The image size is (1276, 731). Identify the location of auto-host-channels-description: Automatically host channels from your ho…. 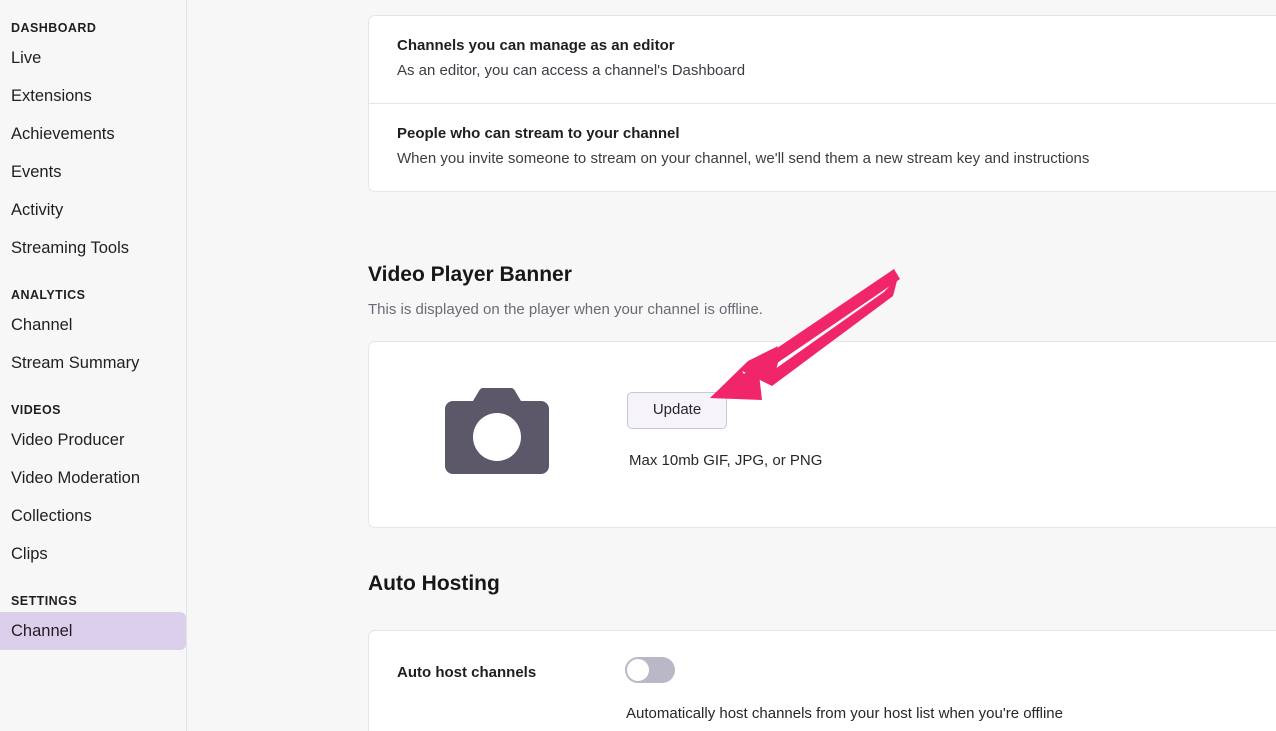
(844, 713).